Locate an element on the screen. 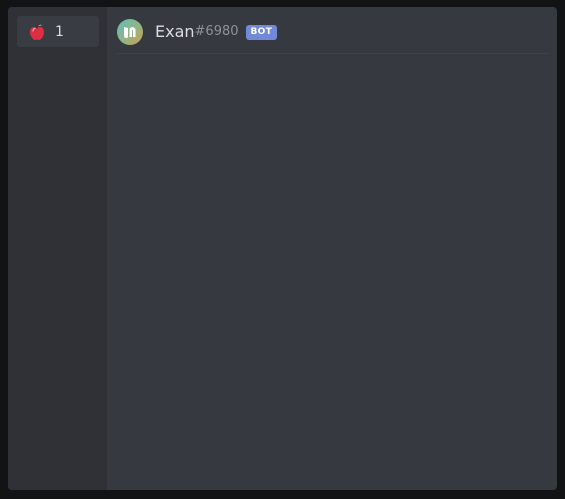 The height and width of the screenshot is (499, 565). apple-icon is located at coordinates (37, 31).